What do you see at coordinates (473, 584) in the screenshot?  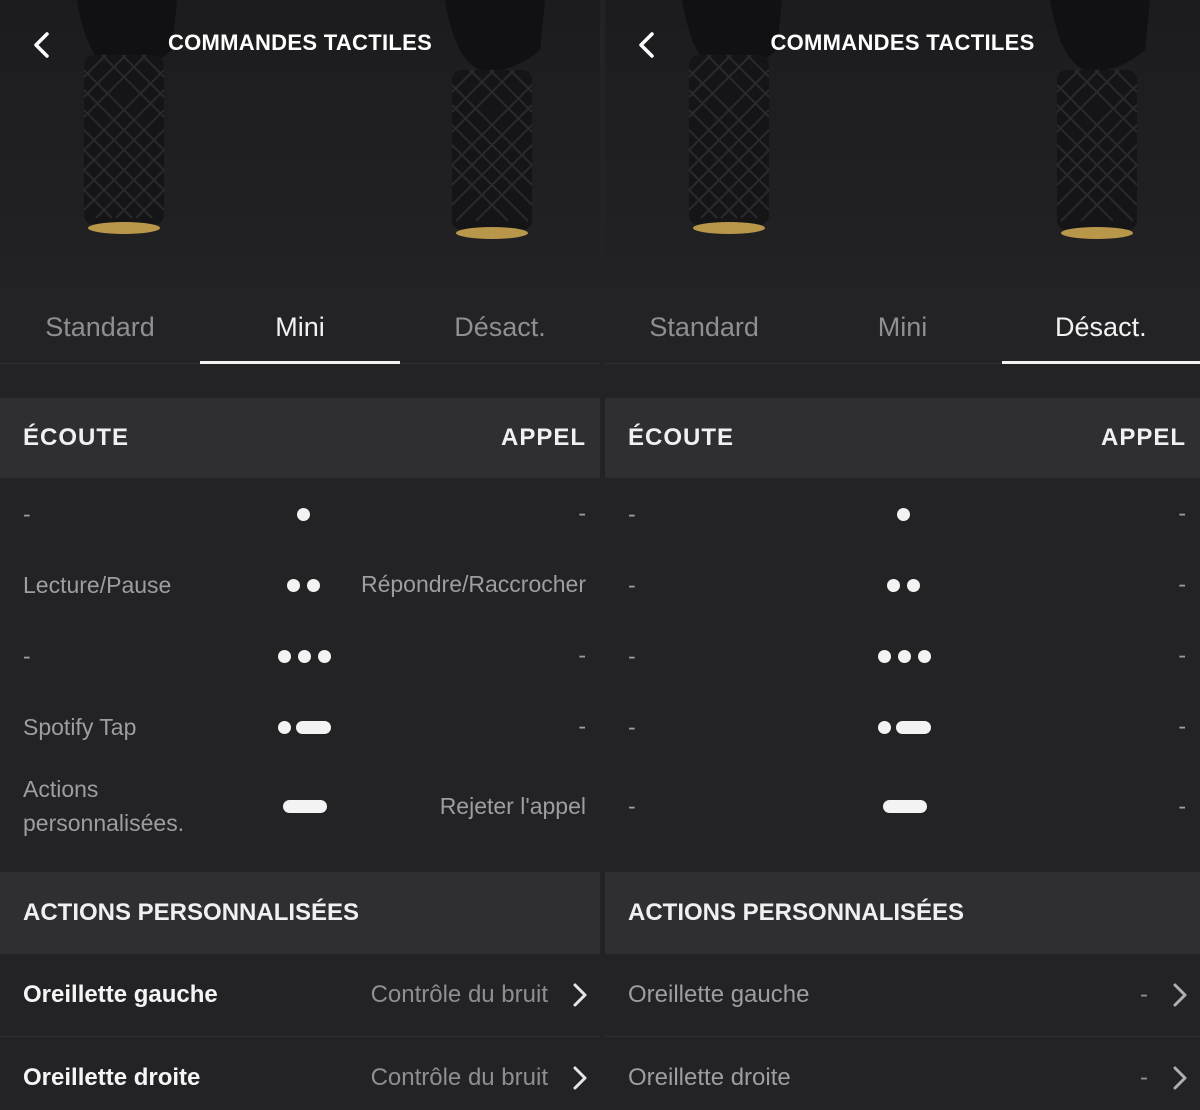 I see `call-action: Répondre/Raccrocher` at bounding box center [473, 584].